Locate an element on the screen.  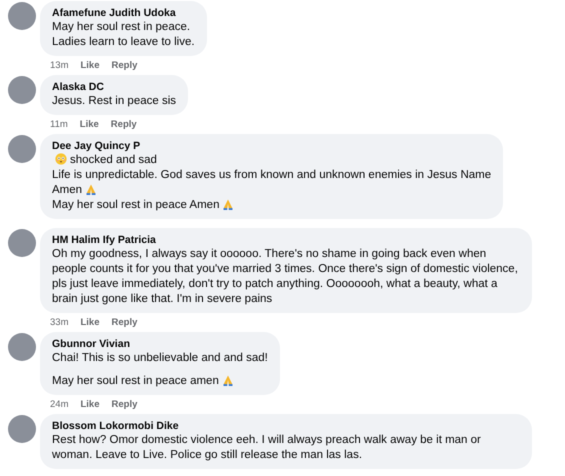
comment-time: 24m is located at coordinates (59, 404).